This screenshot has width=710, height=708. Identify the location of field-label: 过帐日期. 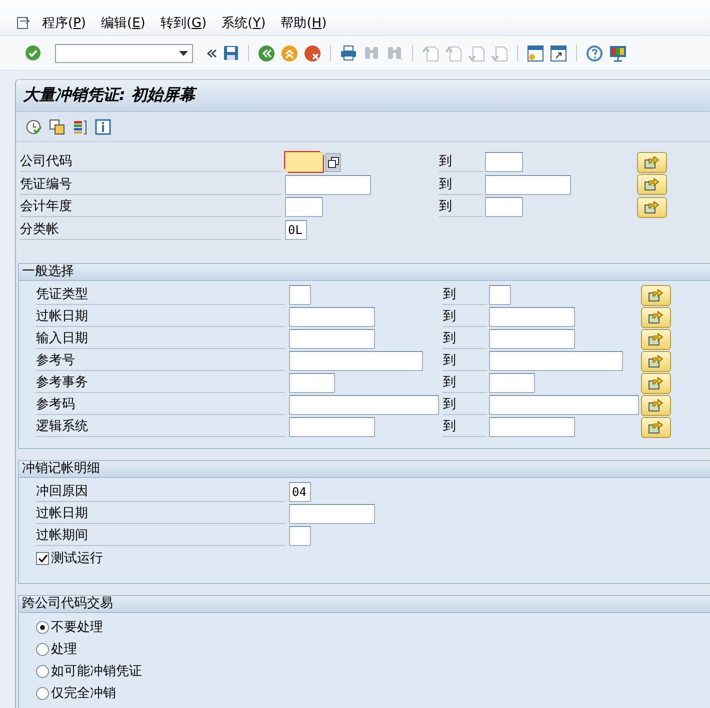
(160, 514).